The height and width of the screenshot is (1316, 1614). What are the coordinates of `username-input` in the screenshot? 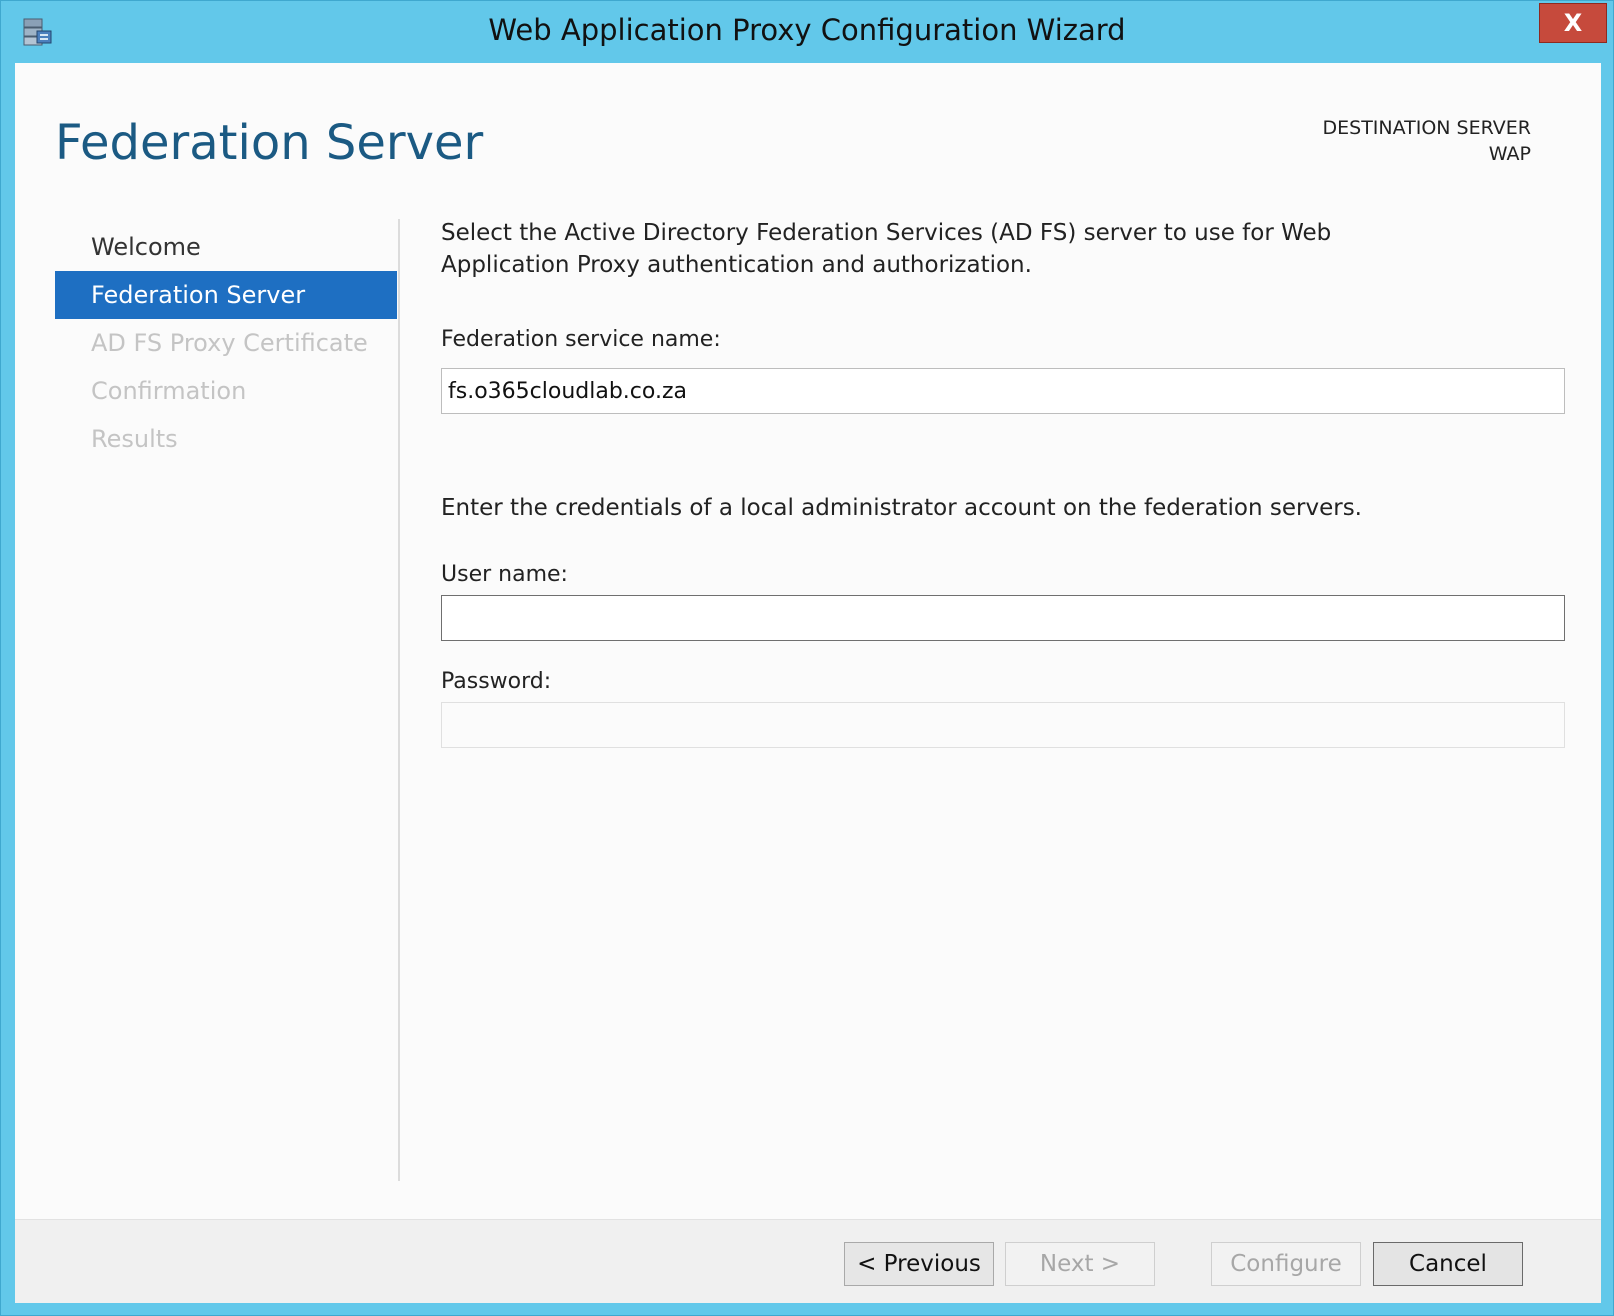 It's located at (1003, 618).